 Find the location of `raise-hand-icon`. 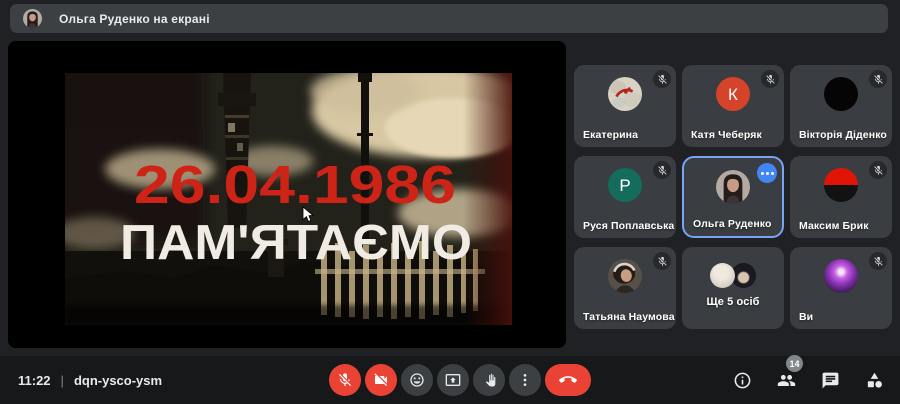

raise-hand-icon is located at coordinates (489, 380).